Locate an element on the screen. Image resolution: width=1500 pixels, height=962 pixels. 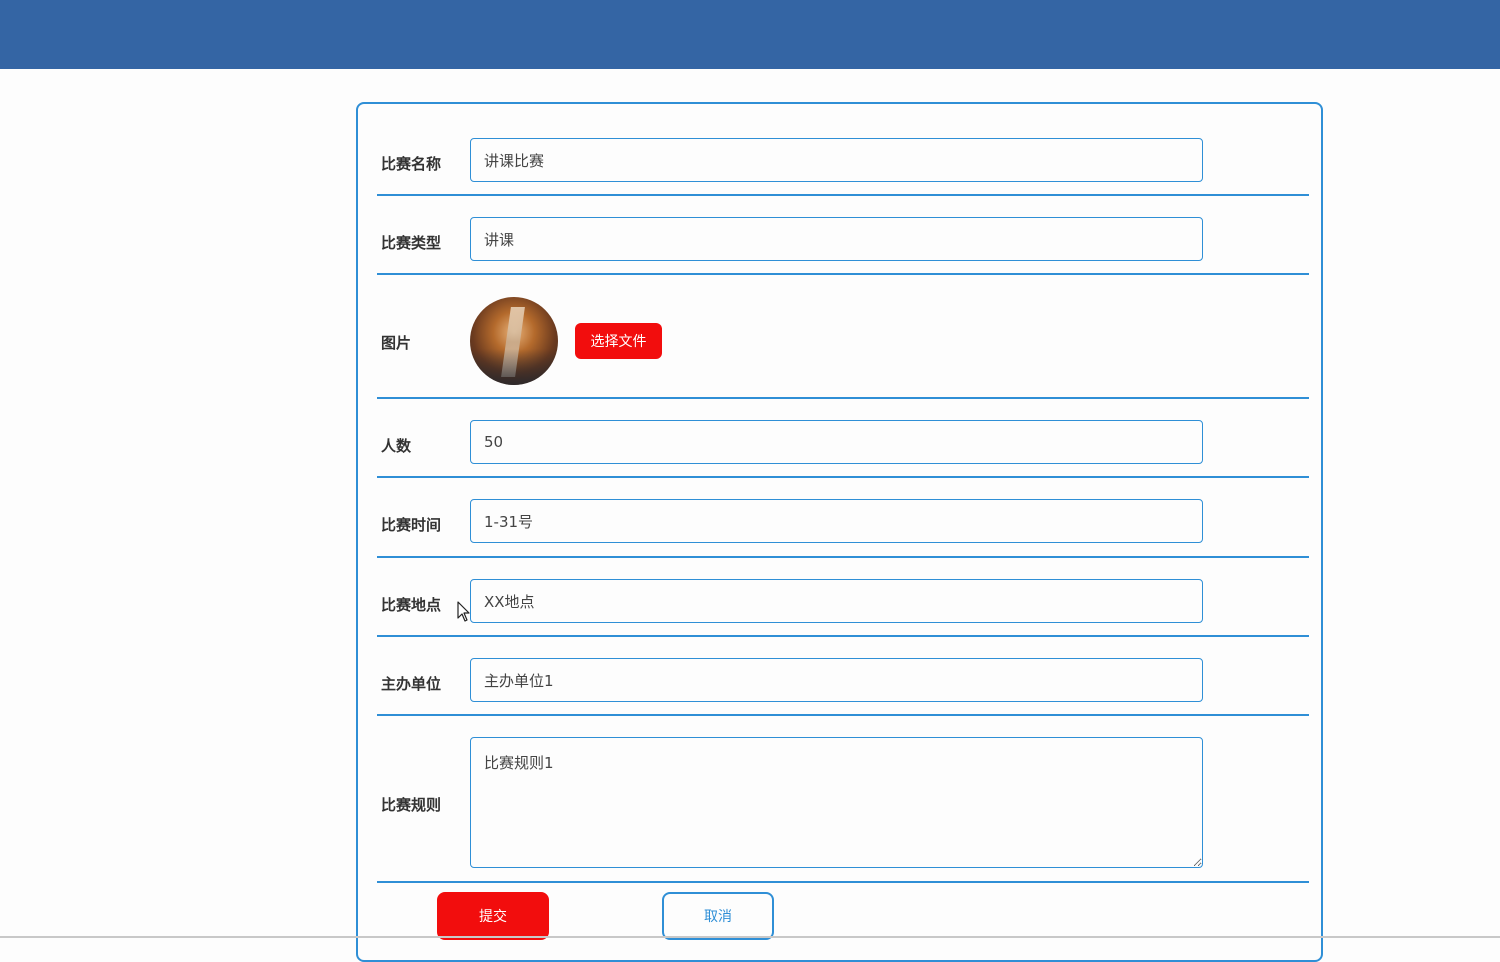
type-input is located at coordinates (836, 239).